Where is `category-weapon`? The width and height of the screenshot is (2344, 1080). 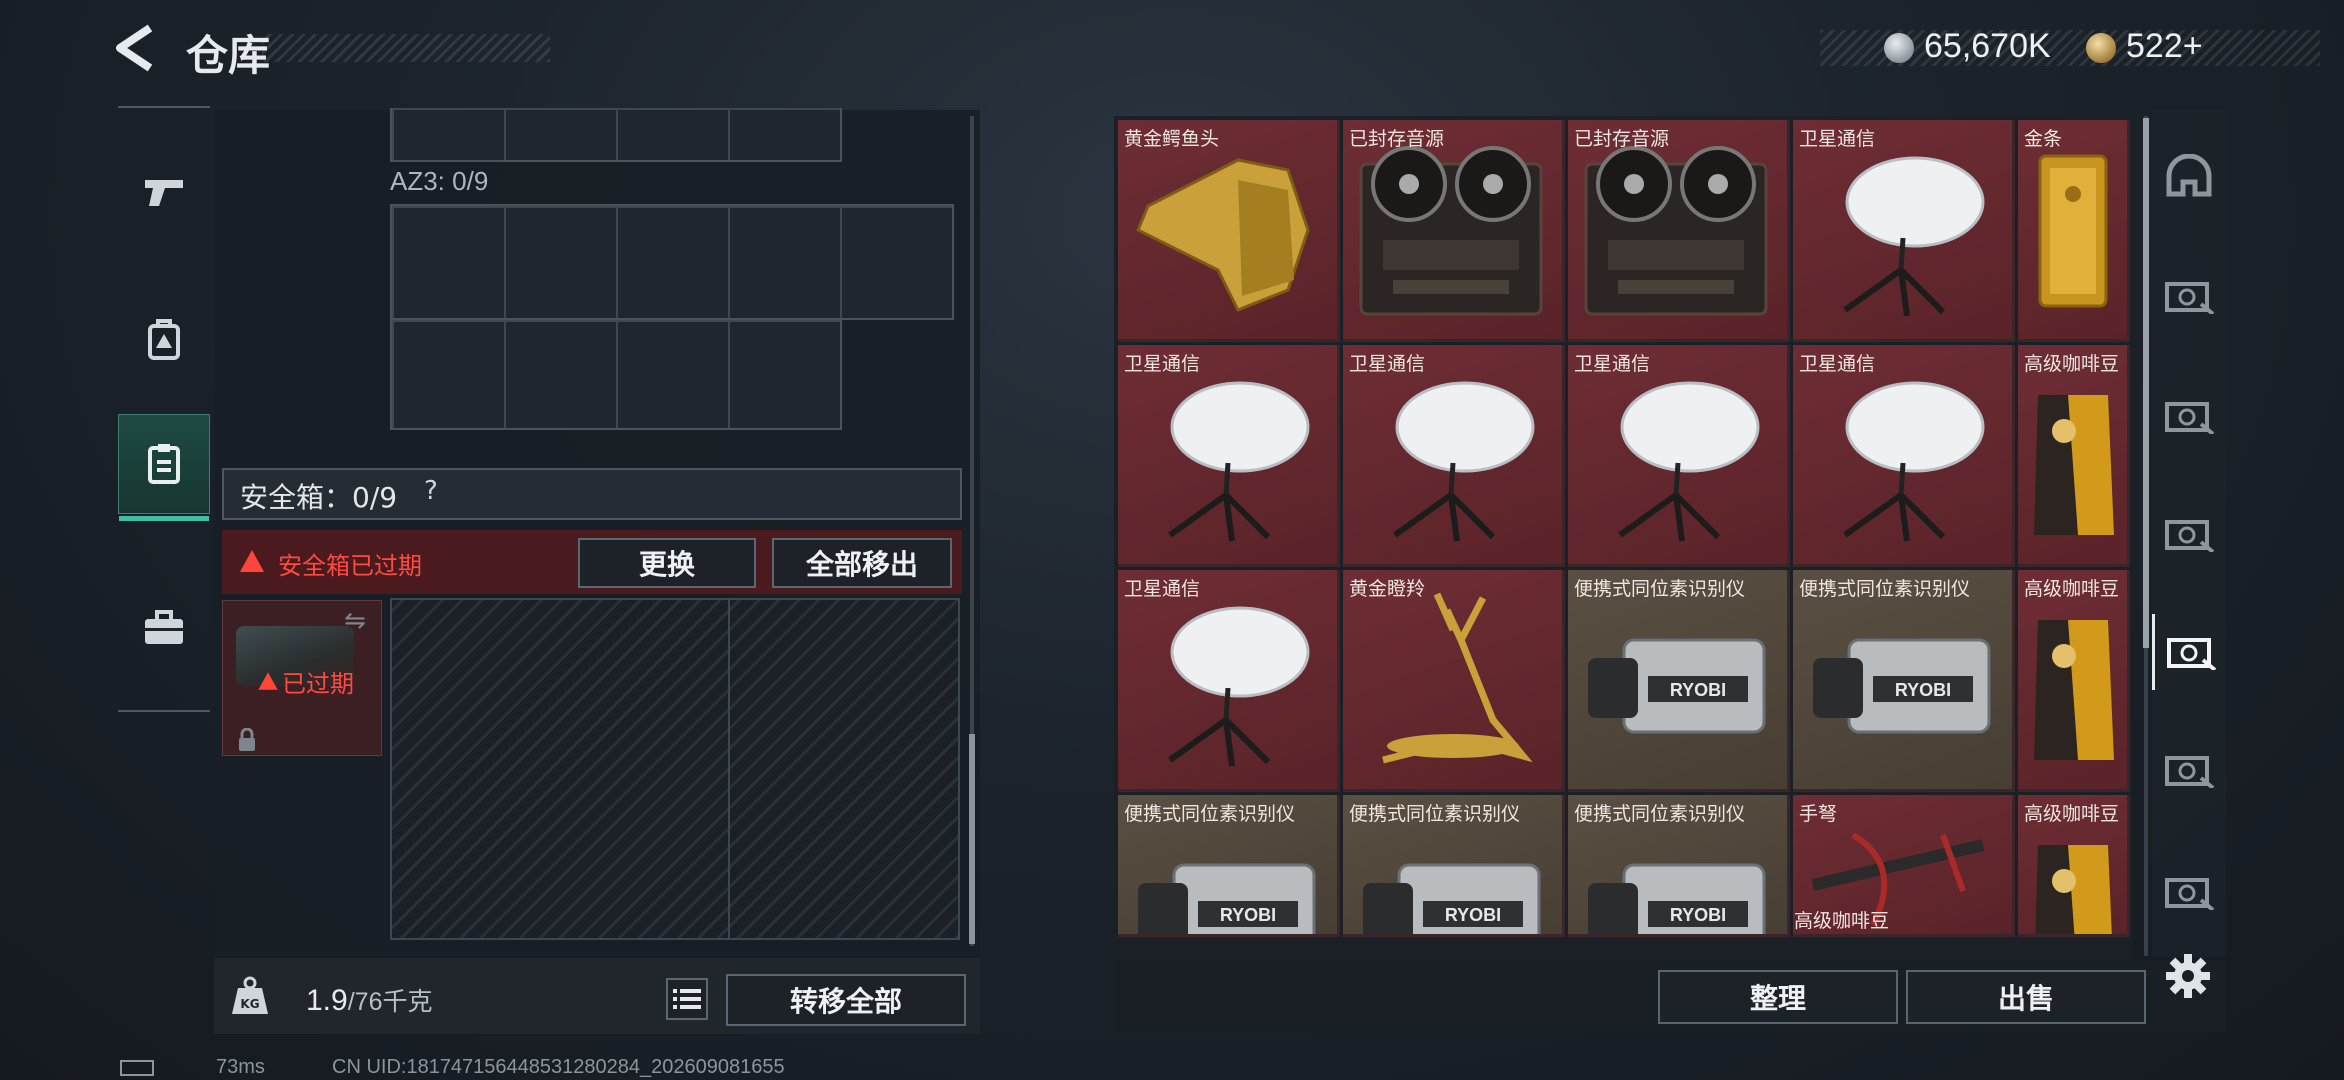 category-weapon is located at coordinates (164, 192).